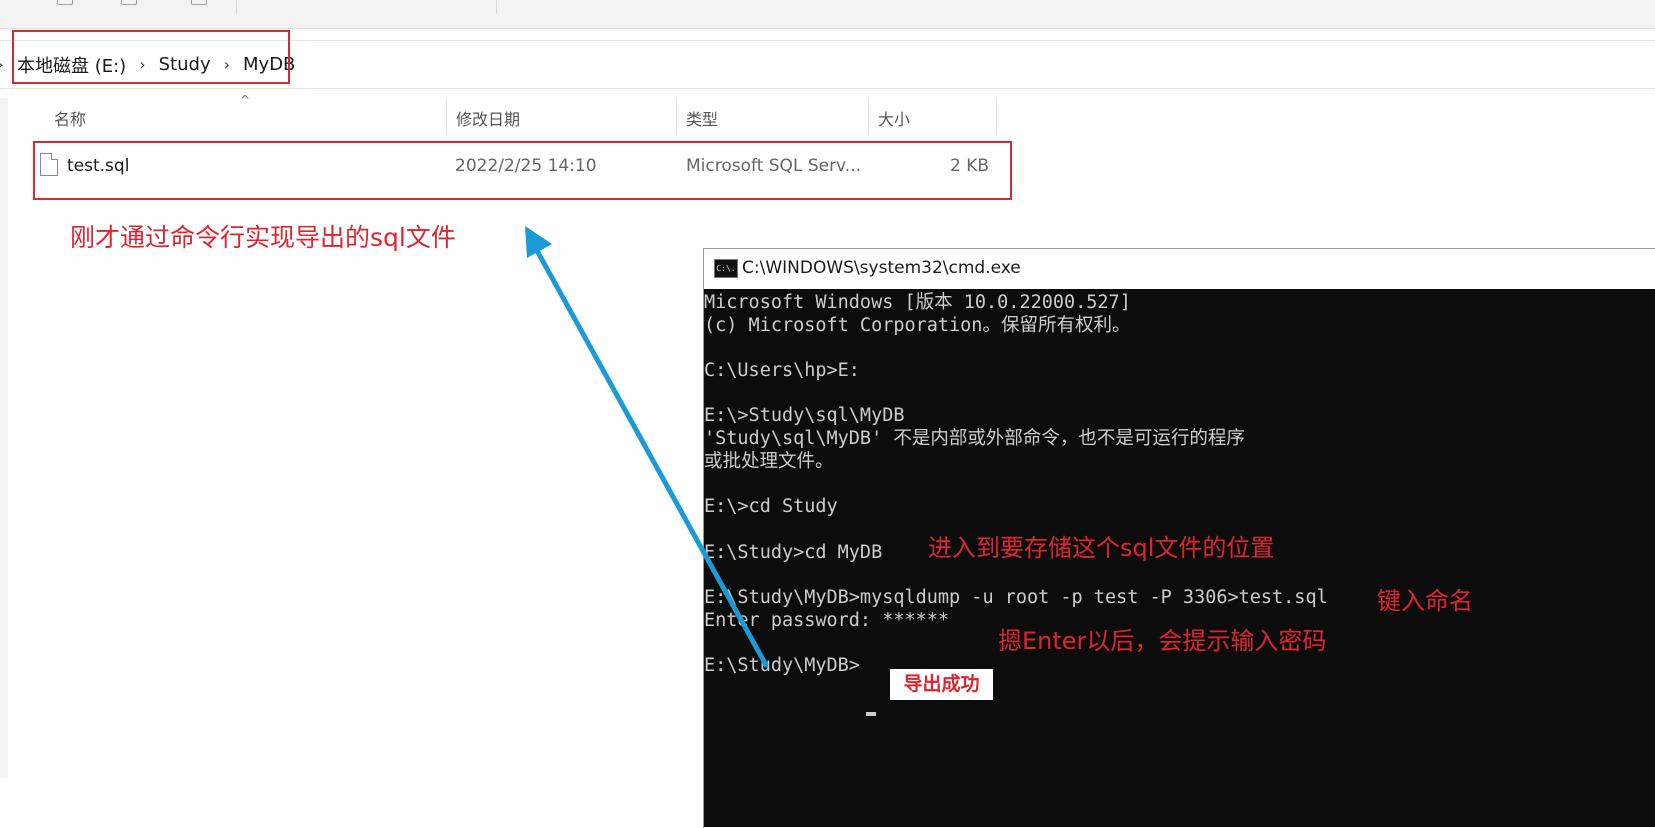 The width and height of the screenshot is (1655, 828). Describe the element at coordinates (1179, 269) in the screenshot. I see `cmd-titlebar: C:\. C:\WINDOWS\system32\cmd.exe` at that location.